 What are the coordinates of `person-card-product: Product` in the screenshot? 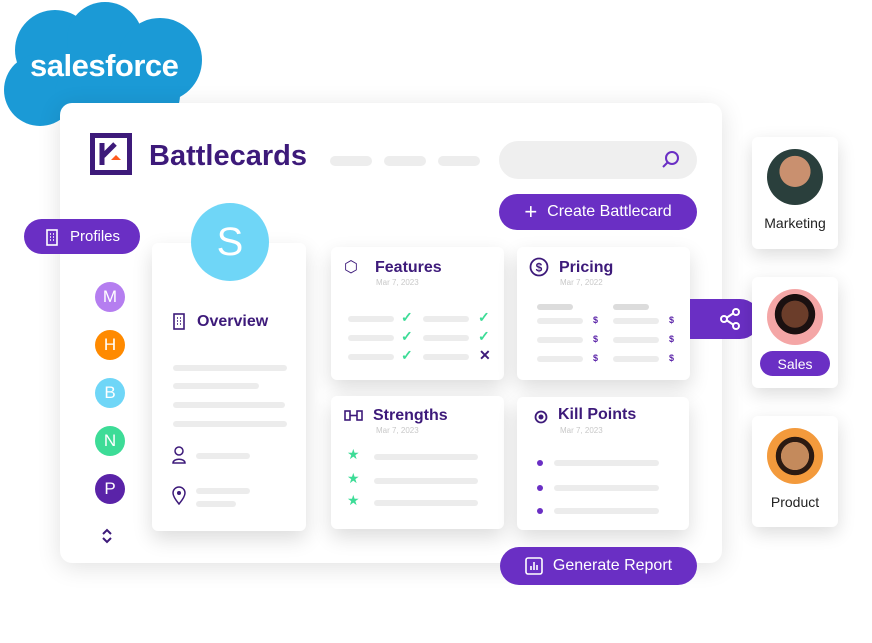 It's located at (795, 471).